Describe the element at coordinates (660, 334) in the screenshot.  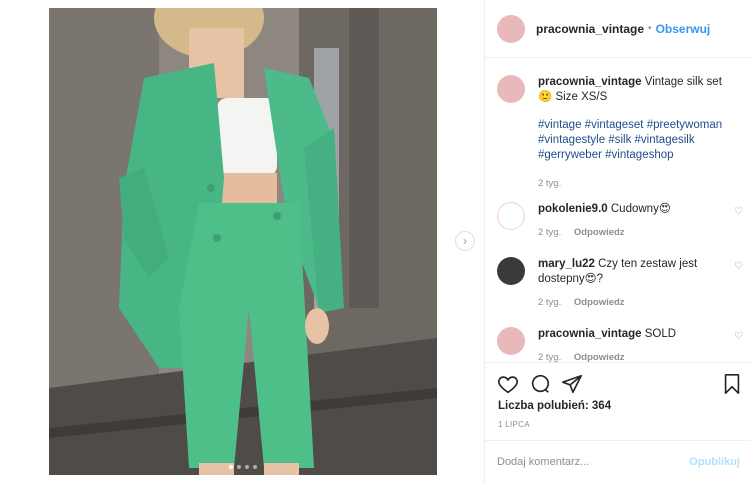
I see `comment-text: SOLD` at that location.